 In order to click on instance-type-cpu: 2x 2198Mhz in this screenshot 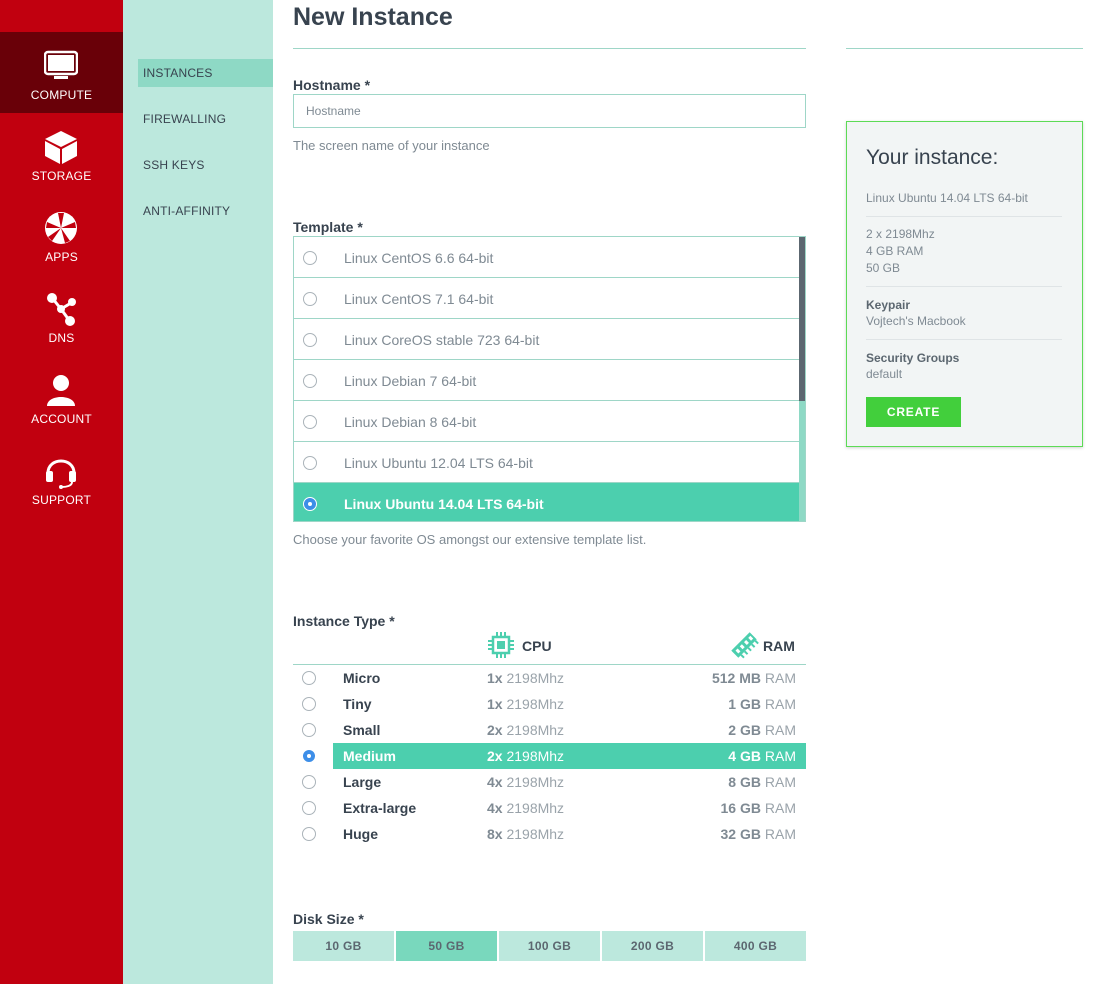, I will do `click(525, 730)`.